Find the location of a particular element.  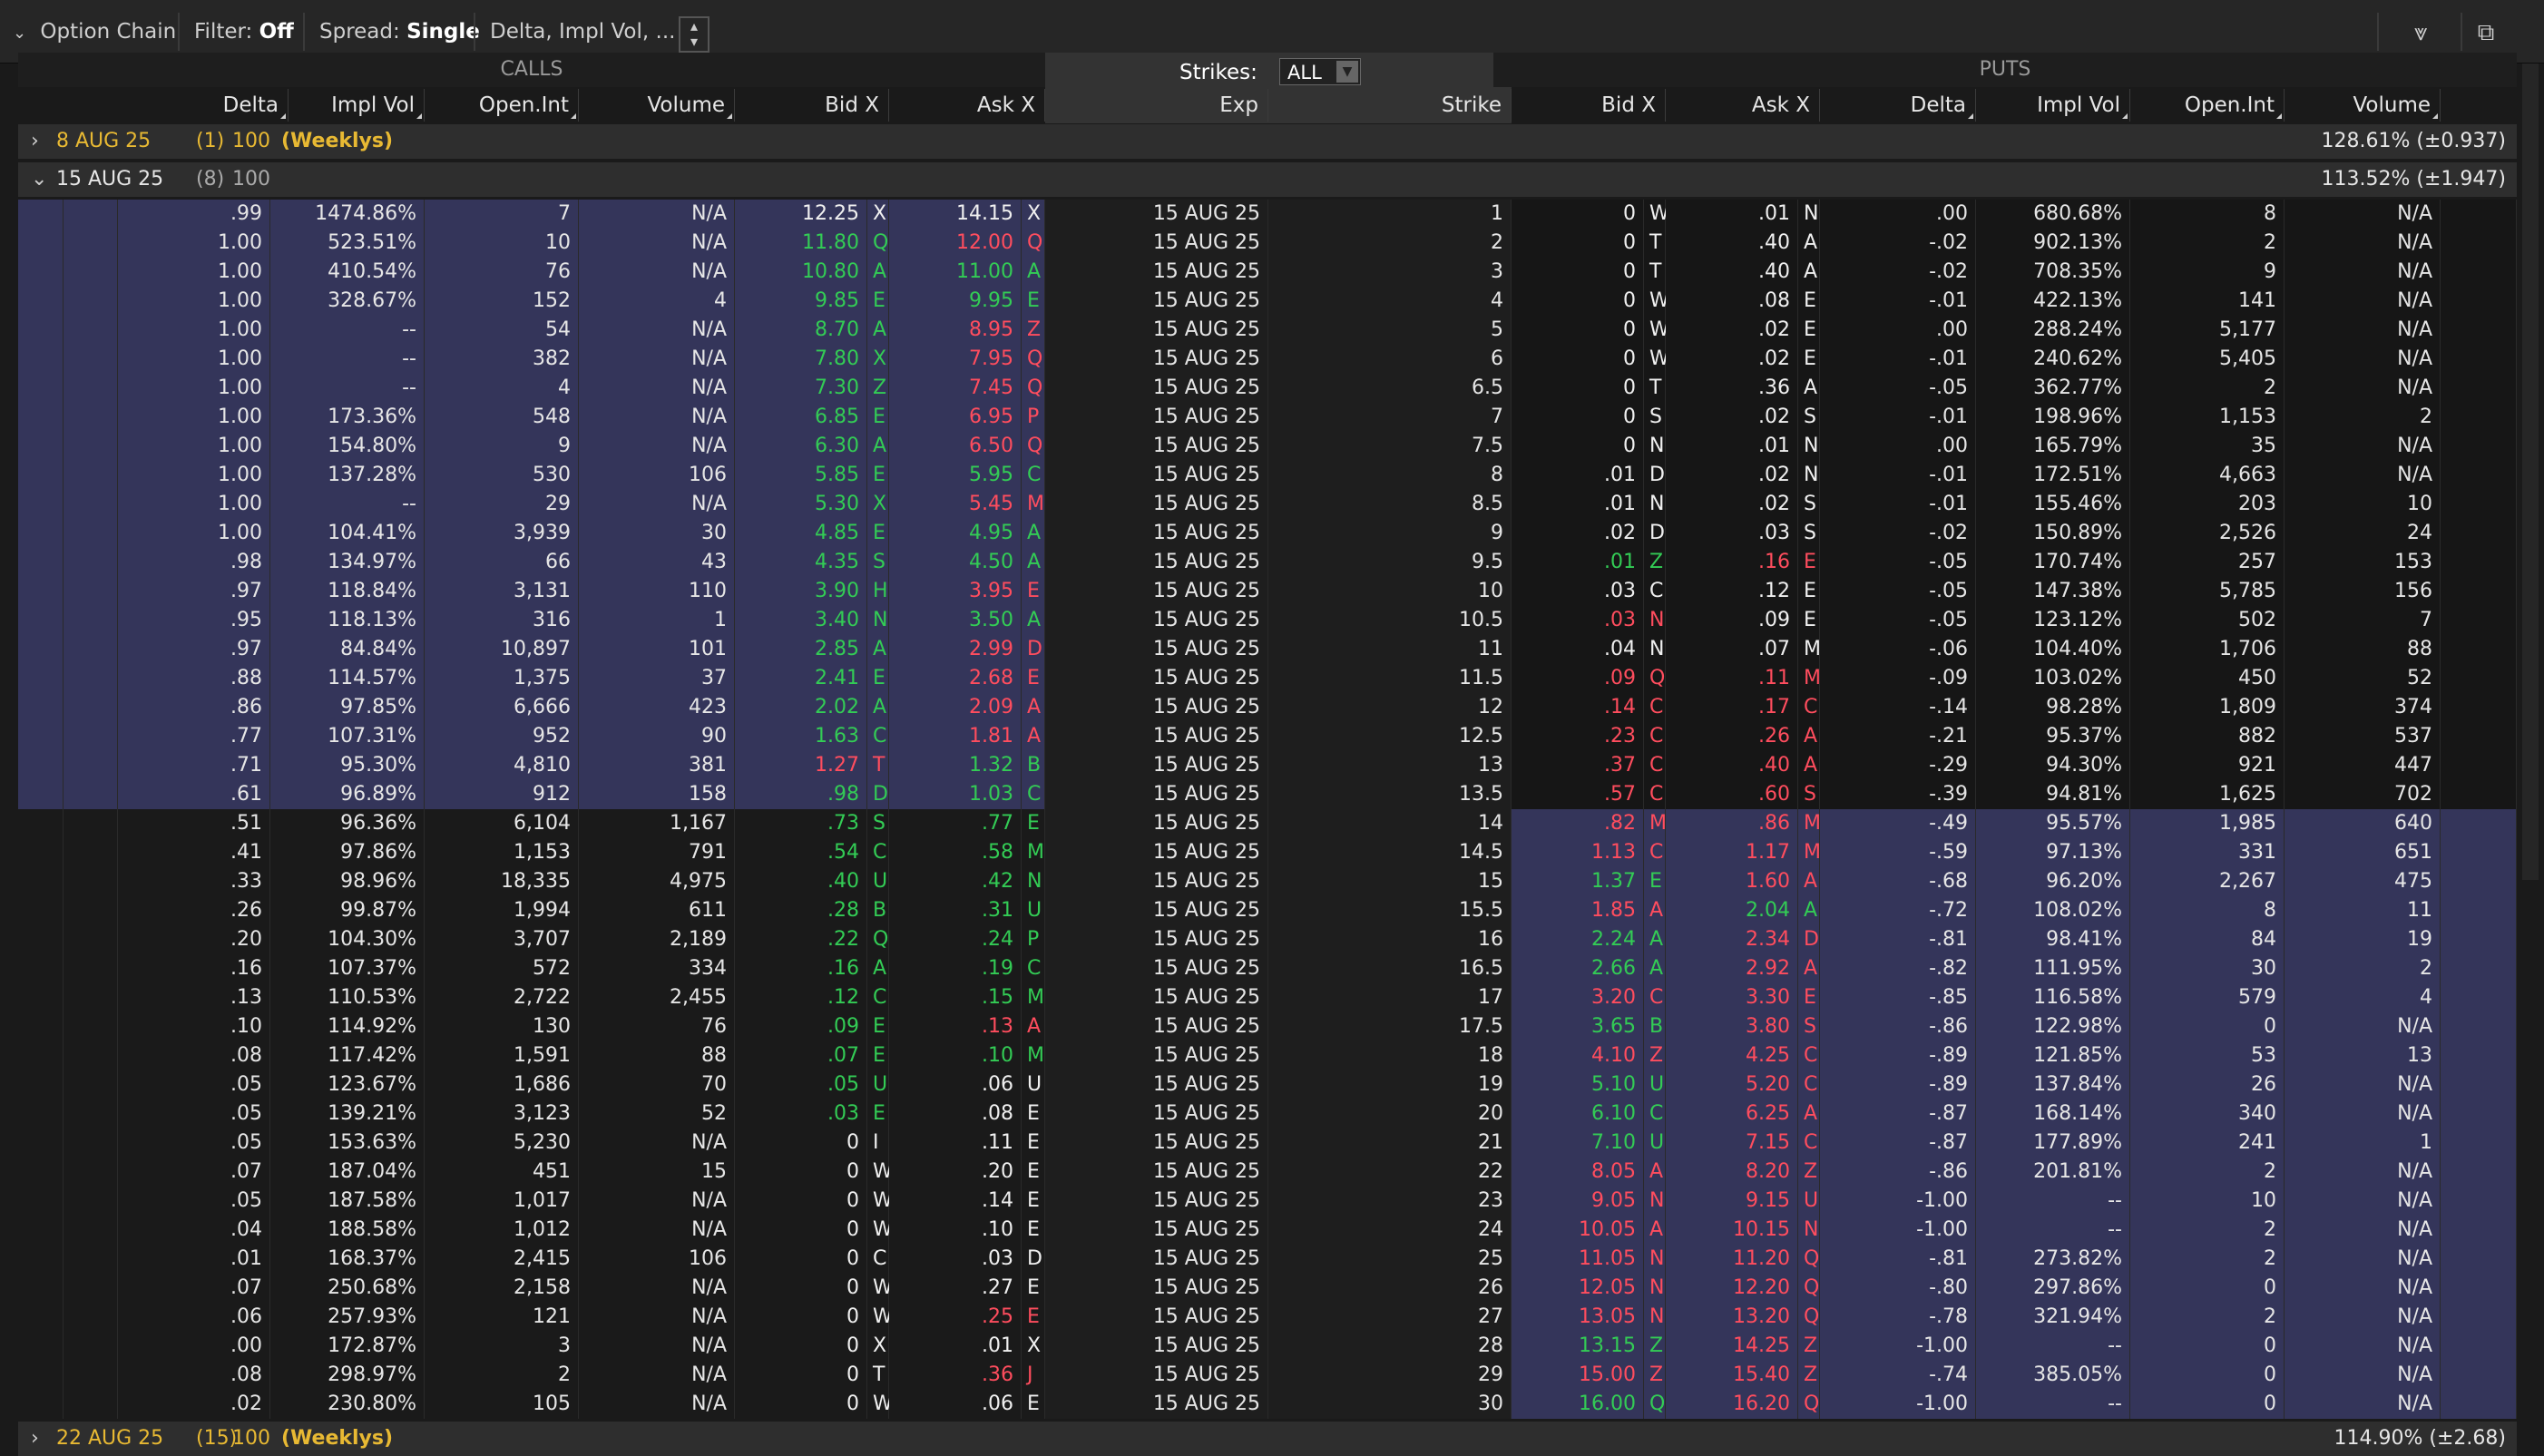

caret-up-icon: ▴ is located at coordinates (694, 26).